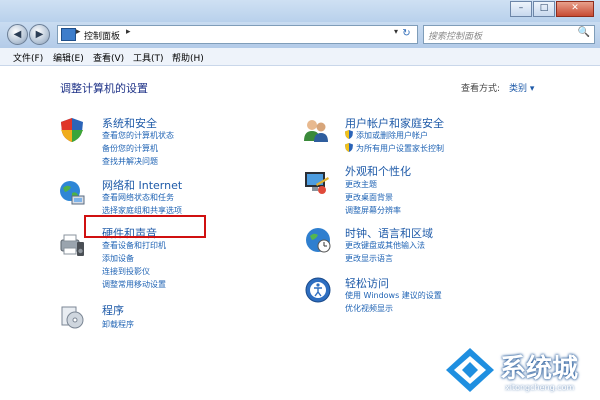 This screenshot has height=400, width=600. What do you see at coordinates (188, 57) in the screenshot?
I see `menu-help: 帮助(H)` at bounding box center [188, 57].